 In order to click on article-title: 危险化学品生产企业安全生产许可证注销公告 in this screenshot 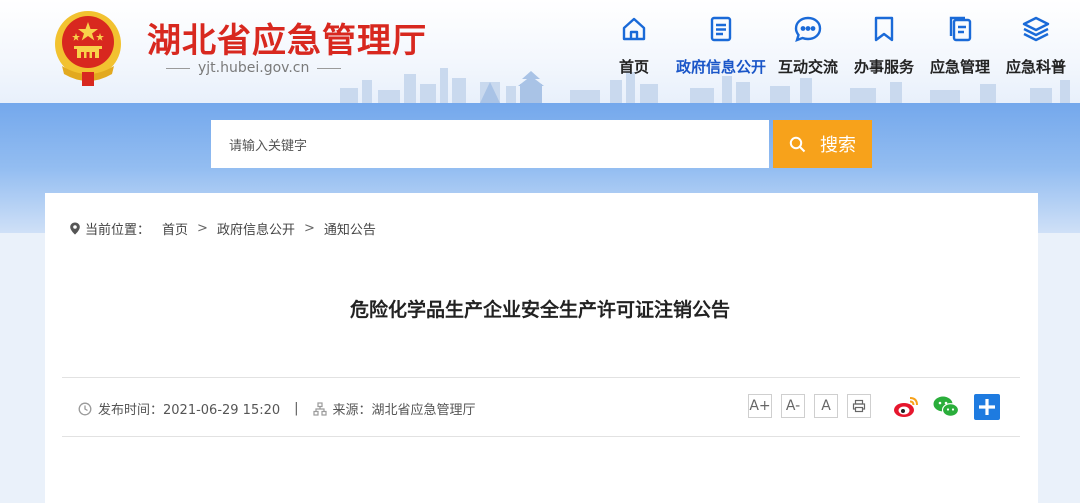, I will do `click(539, 310)`.